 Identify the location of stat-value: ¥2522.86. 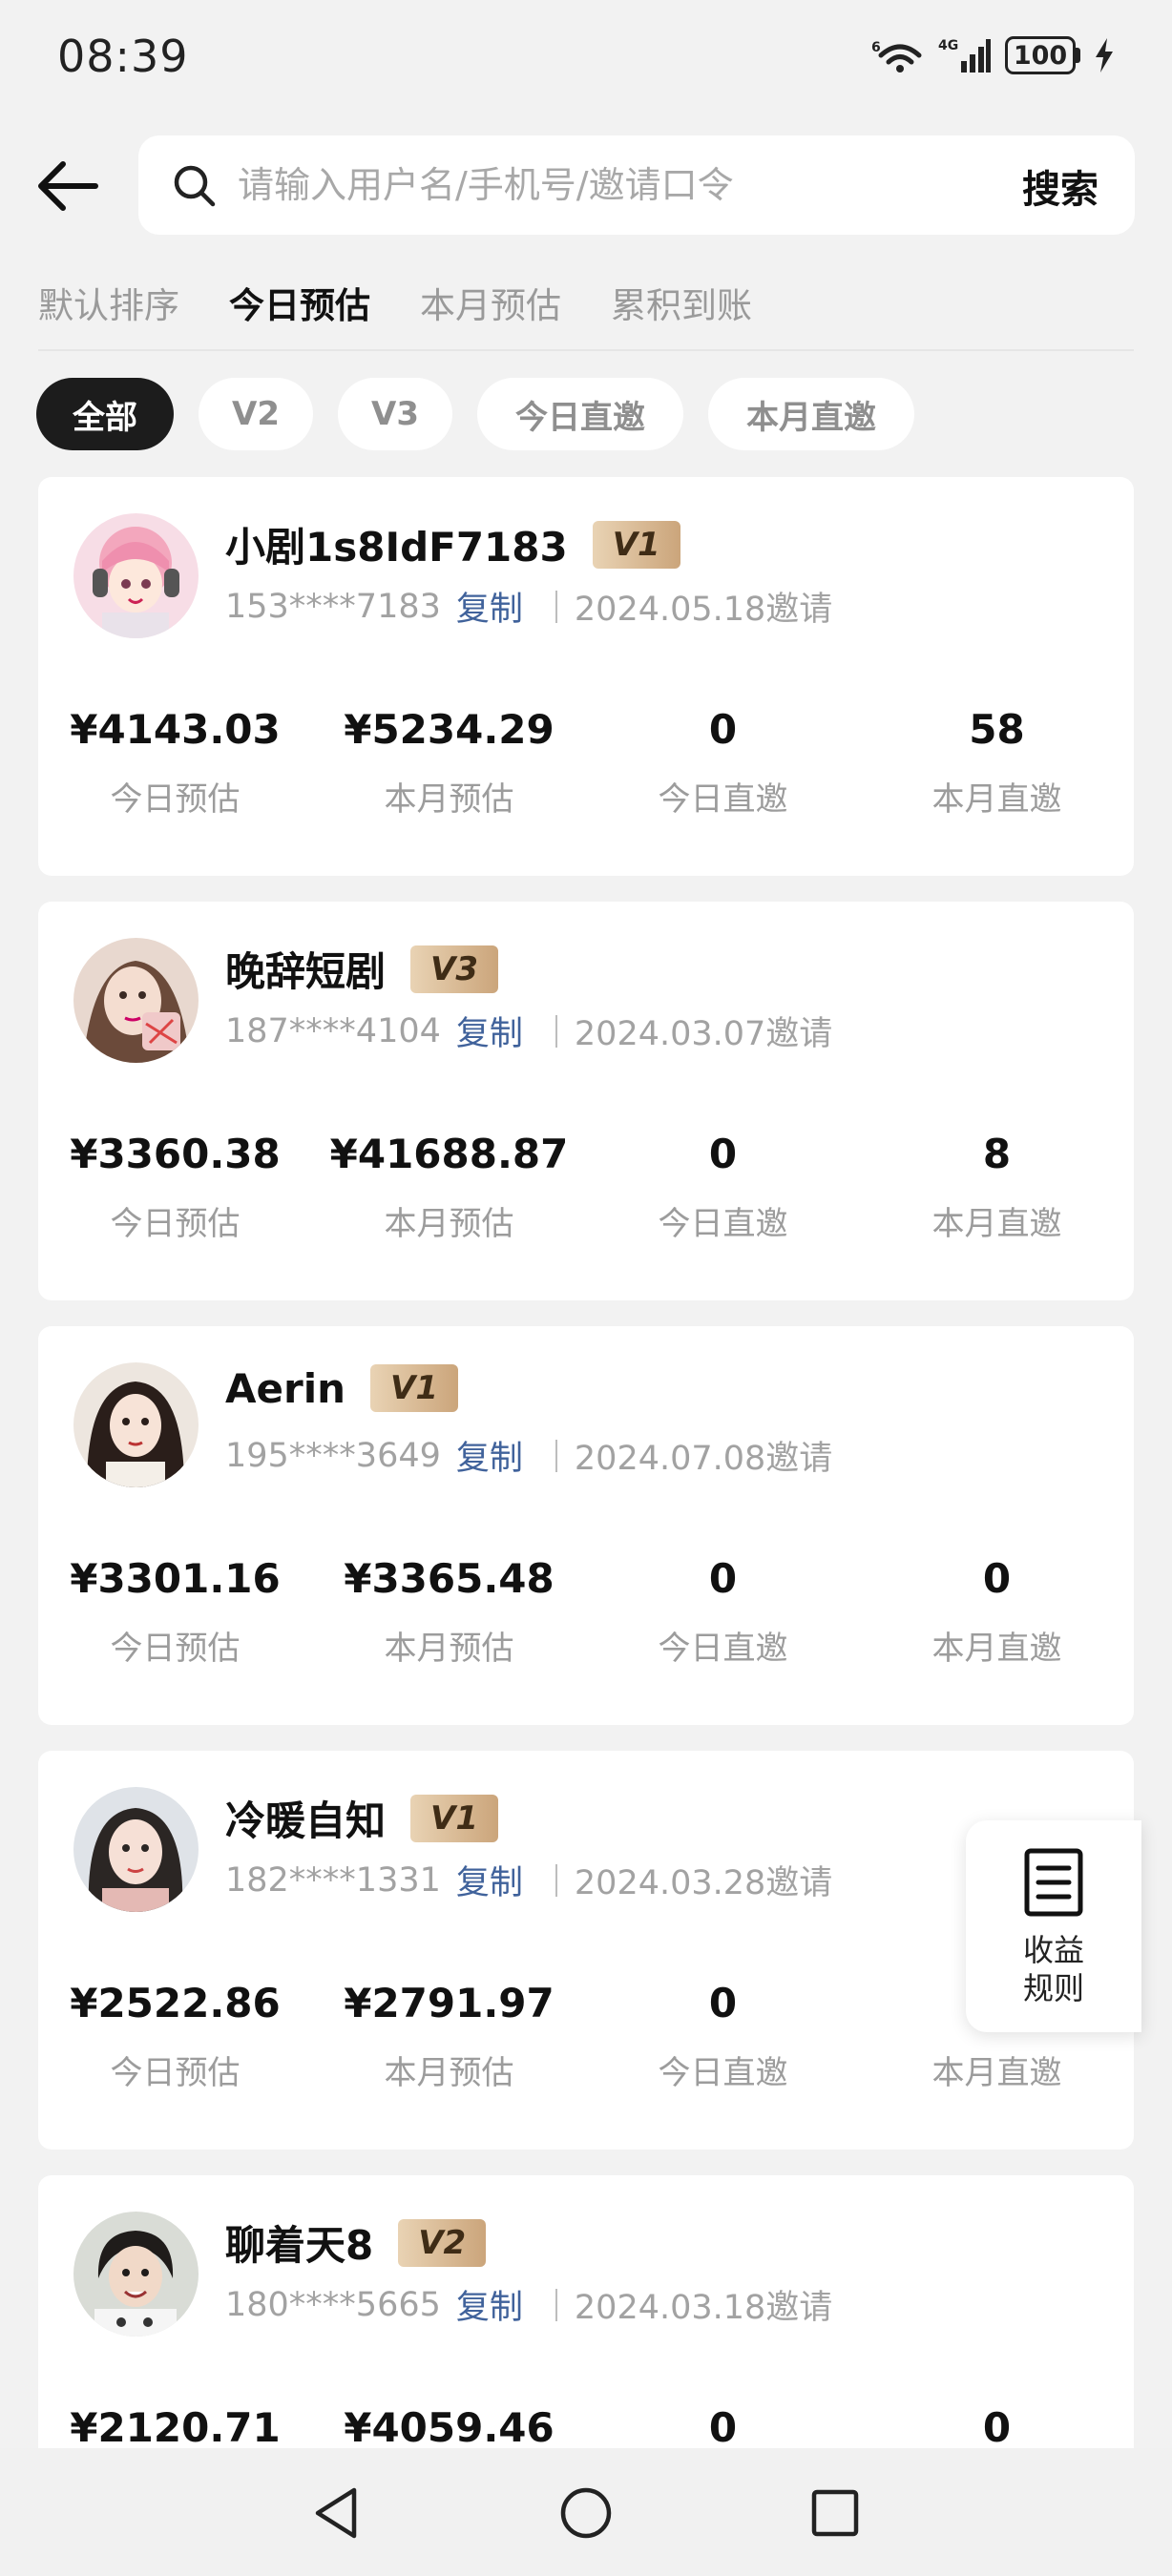
(175, 2003).